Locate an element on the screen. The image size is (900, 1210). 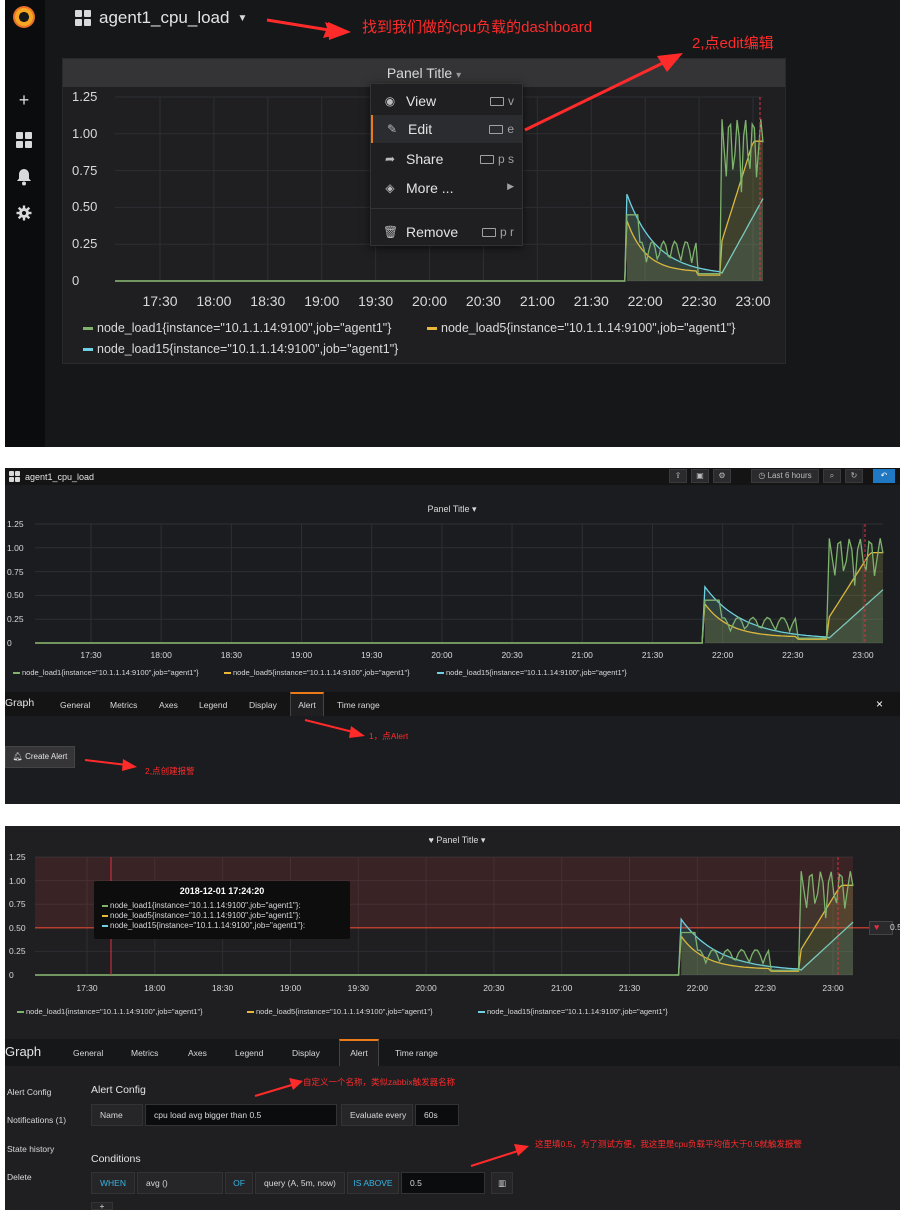
annotation-threshold: 这里填0.5，为了测试方便，我这里是cpu负载平均值大于0.5就触发报警 is located at coordinates (668, 1144).